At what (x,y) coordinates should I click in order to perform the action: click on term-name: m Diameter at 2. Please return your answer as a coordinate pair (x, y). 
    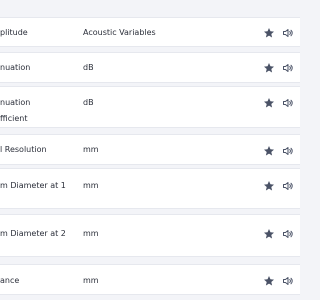
    Looking at the image, I should click on (40, 234).